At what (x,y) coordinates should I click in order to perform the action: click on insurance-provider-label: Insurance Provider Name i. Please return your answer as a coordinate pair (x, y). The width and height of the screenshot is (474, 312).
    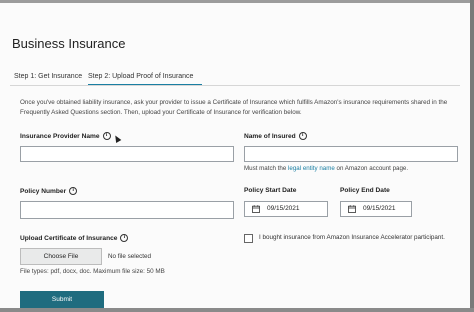
    Looking at the image, I should click on (65, 136).